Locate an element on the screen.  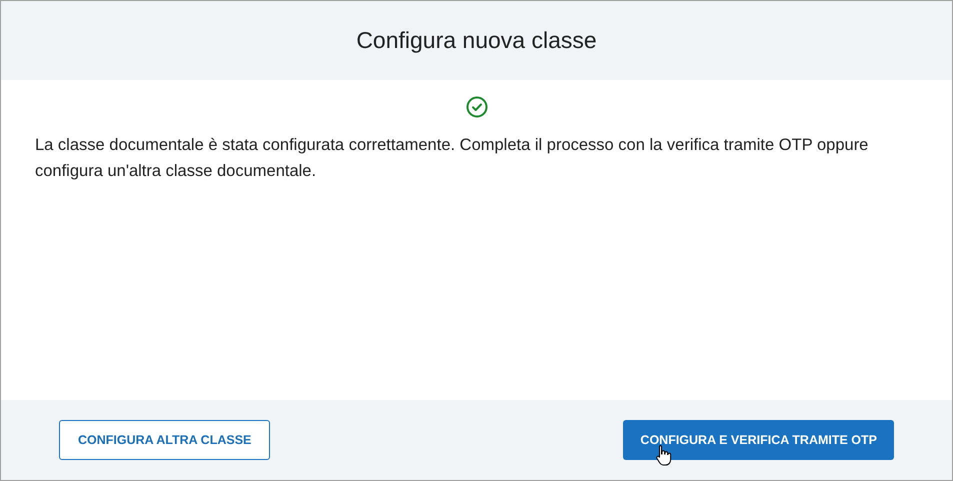
dialog-title: Configura nuova classe is located at coordinates (476, 41).